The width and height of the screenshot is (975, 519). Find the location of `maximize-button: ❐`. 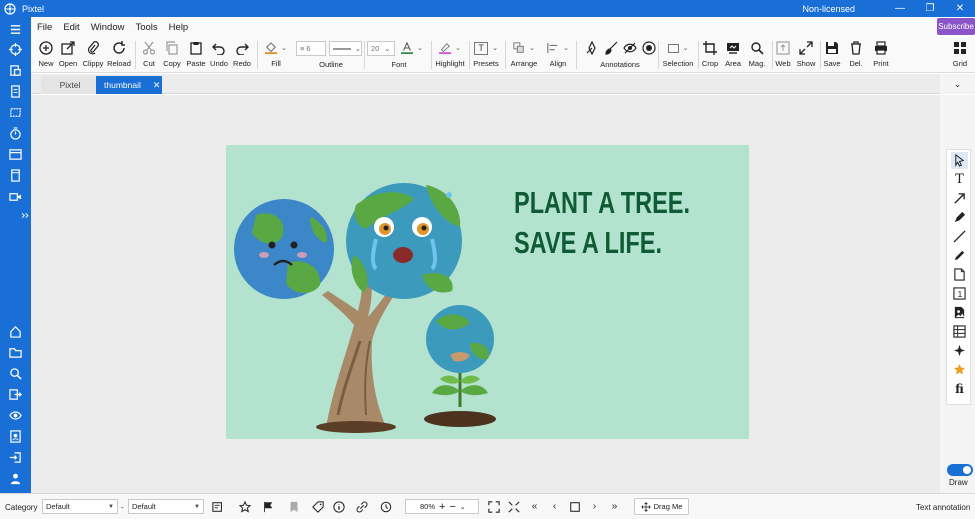

maximize-button: ❐ is located at coordinates (930, 8).